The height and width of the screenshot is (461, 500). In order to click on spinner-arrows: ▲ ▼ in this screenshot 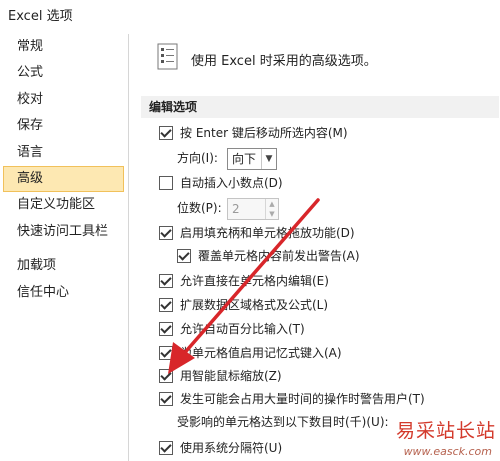, I will do `click(271, 209)`.